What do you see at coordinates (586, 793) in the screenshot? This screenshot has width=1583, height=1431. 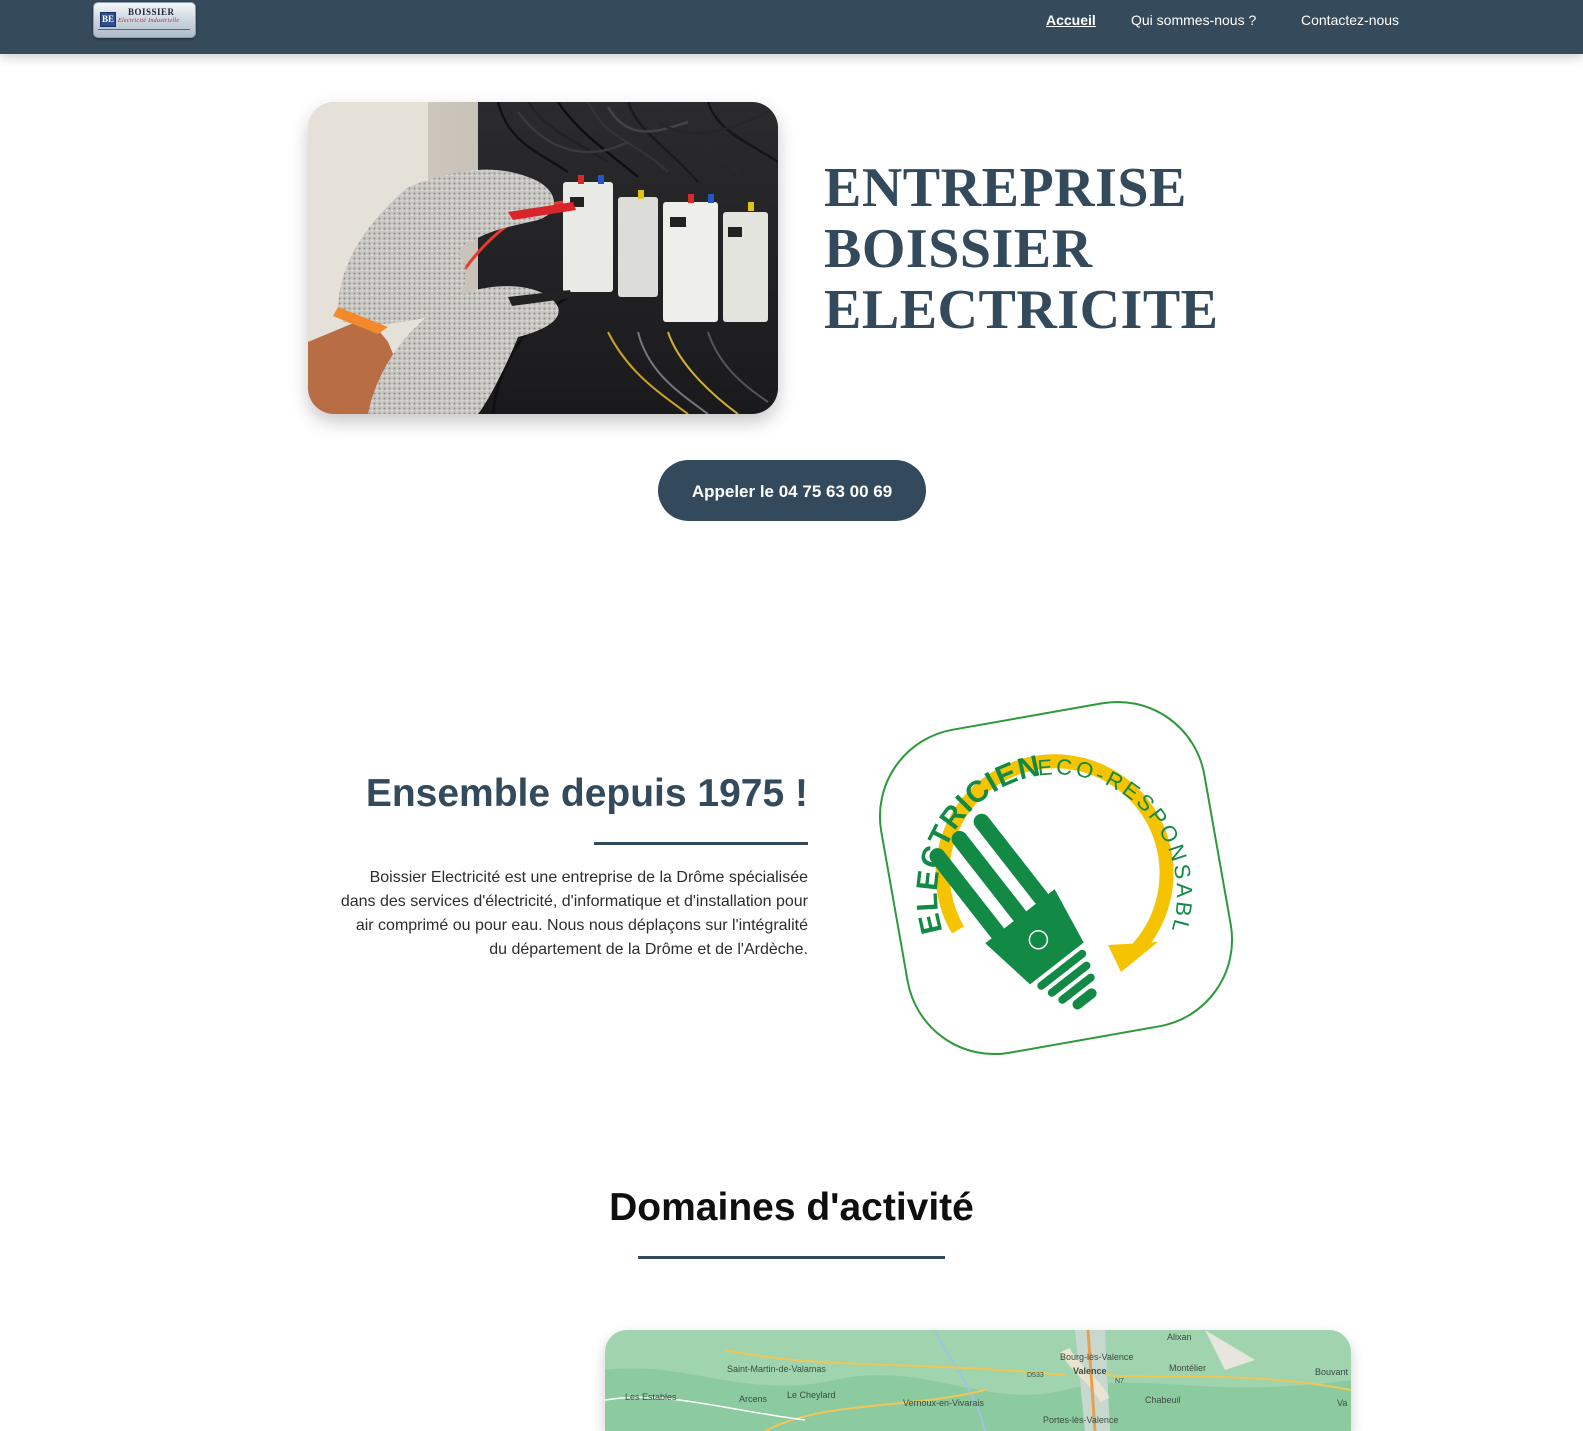 I see `about-title: Ensemble depuis 1975 !` at bounding box center [586, 793].